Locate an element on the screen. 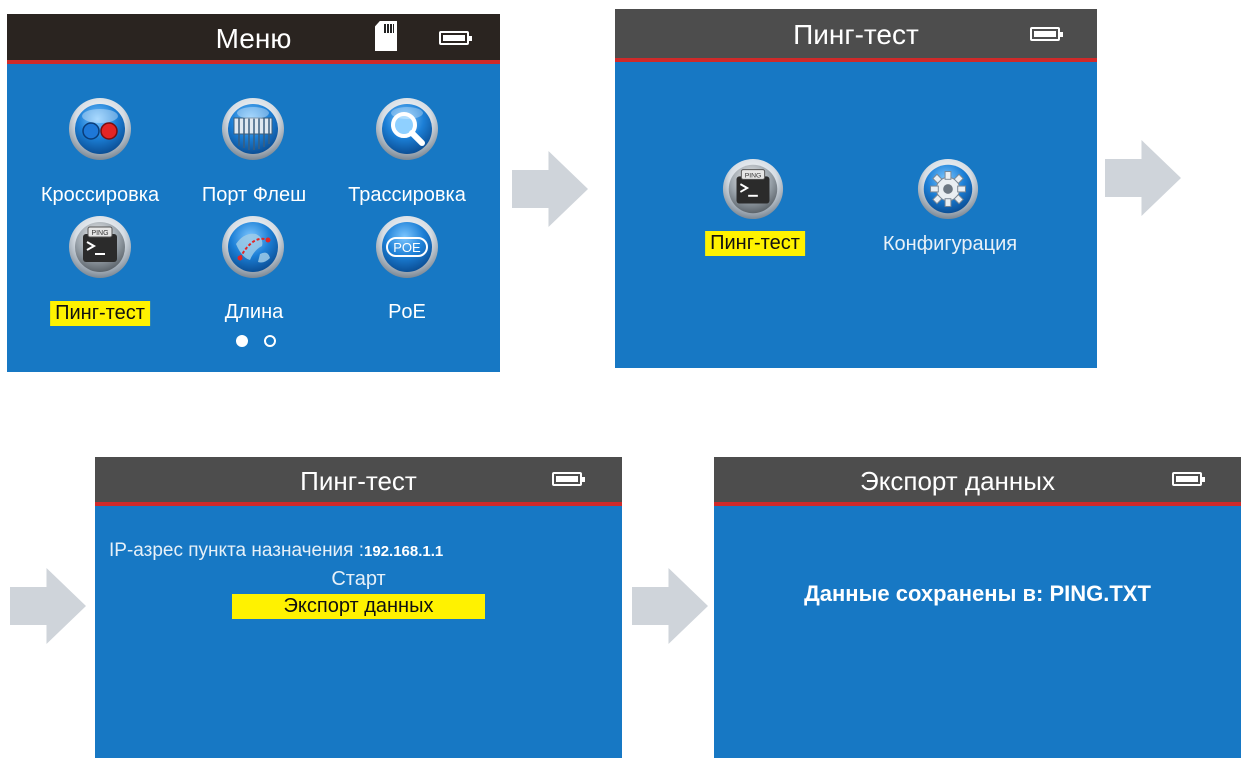 The image size is (1249, 758). start-option-label: Старт is located at coordinates (358, 579).